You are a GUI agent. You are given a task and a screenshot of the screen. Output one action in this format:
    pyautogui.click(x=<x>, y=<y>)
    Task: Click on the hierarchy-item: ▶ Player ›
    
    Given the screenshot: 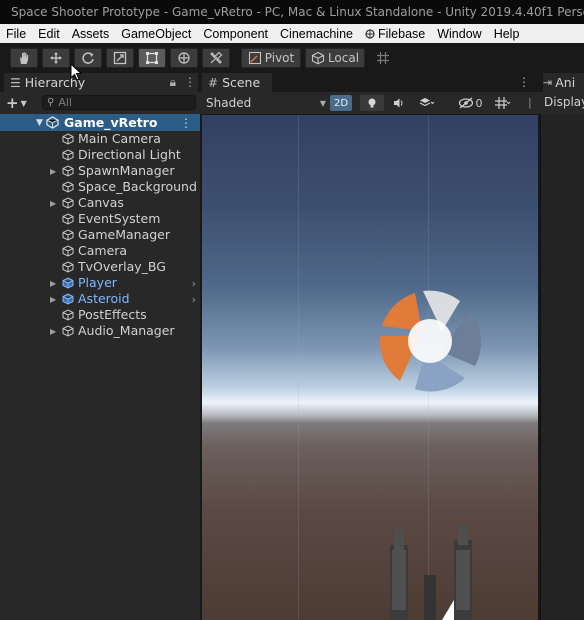 What is the action you would take?
    pyautogui.click(x=100, y=283)
    